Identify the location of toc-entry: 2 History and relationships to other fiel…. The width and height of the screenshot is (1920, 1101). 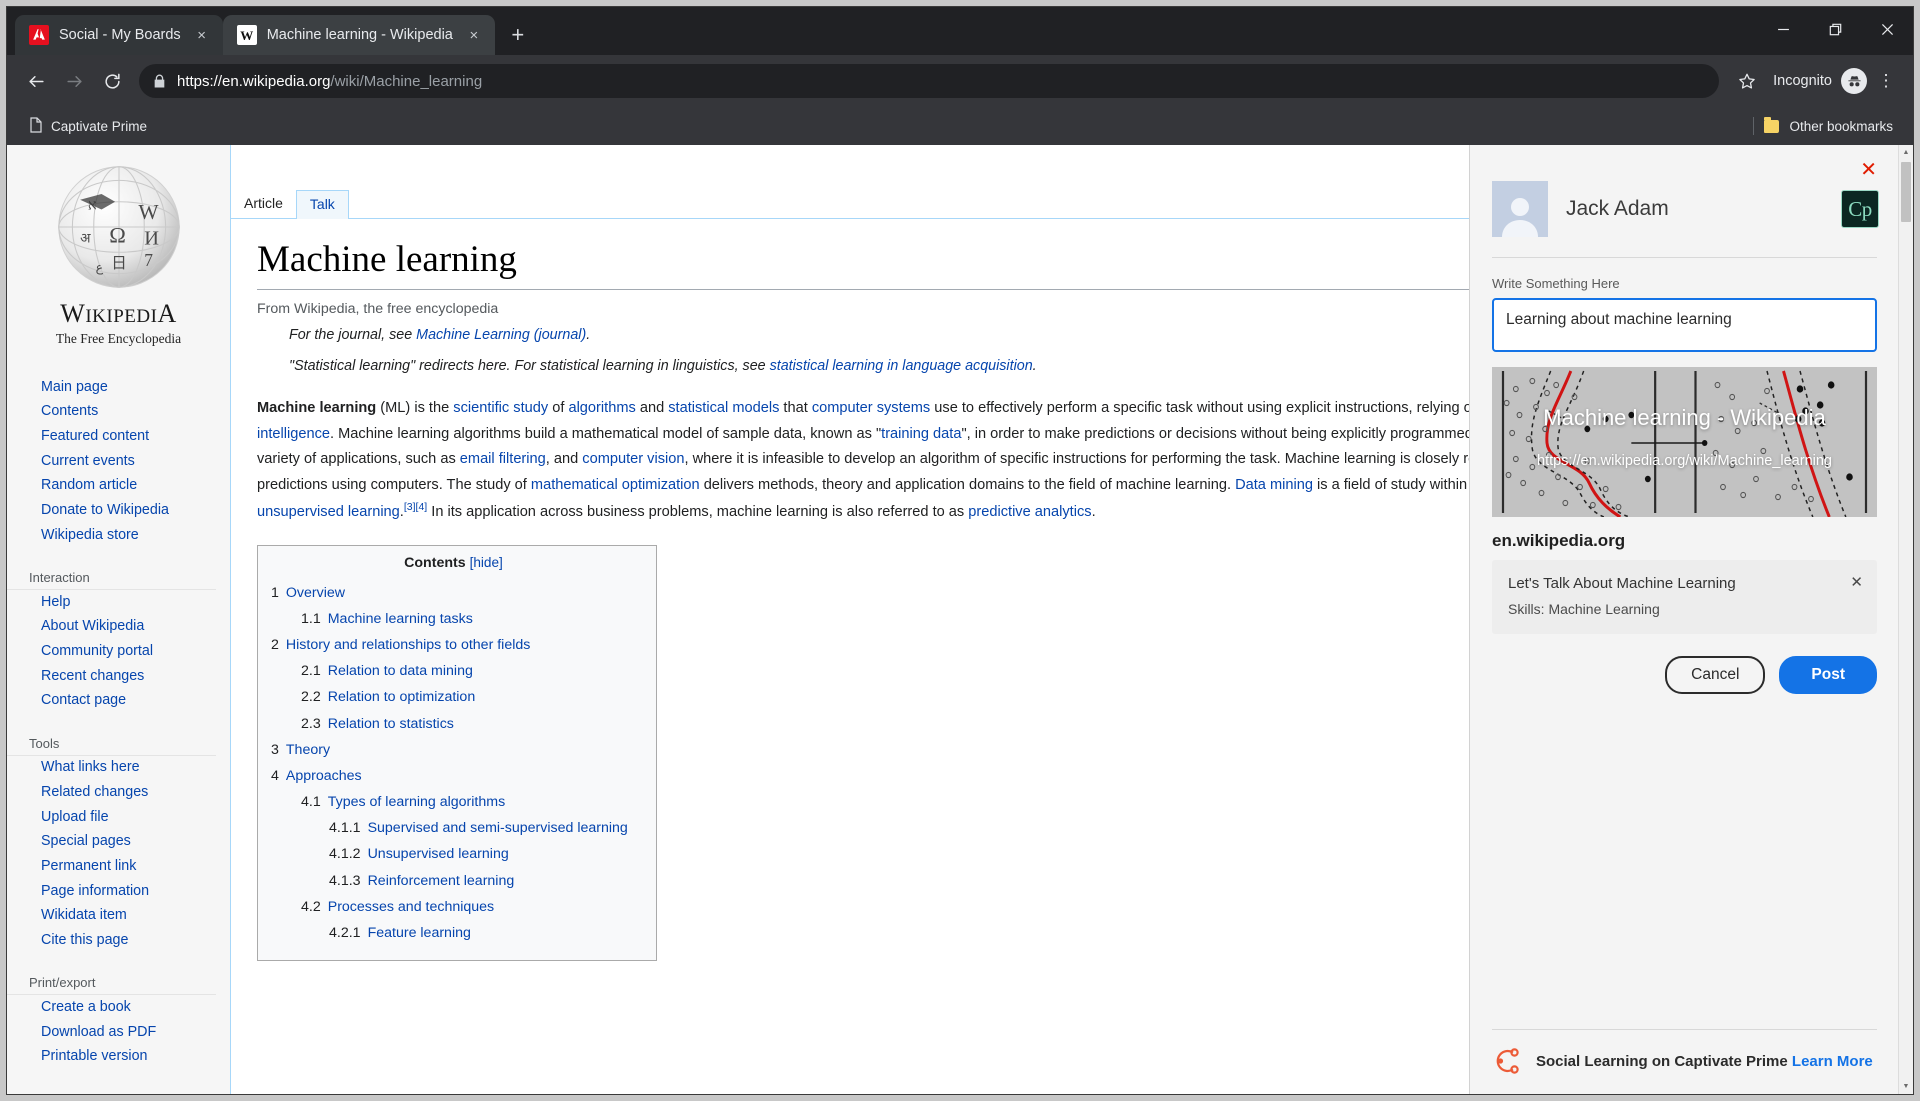
(453, 646).